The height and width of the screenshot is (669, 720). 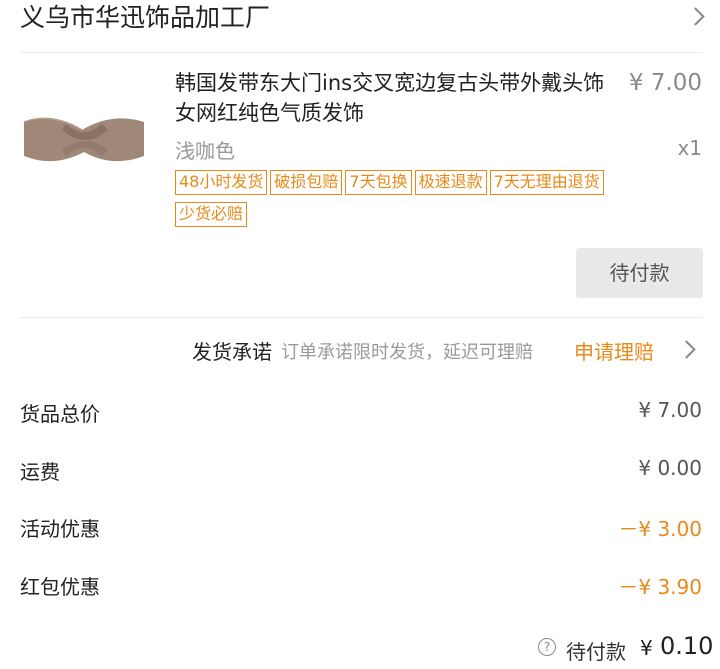 I want to click on summary-label: 活动优惠, so click(x=60, y=529).